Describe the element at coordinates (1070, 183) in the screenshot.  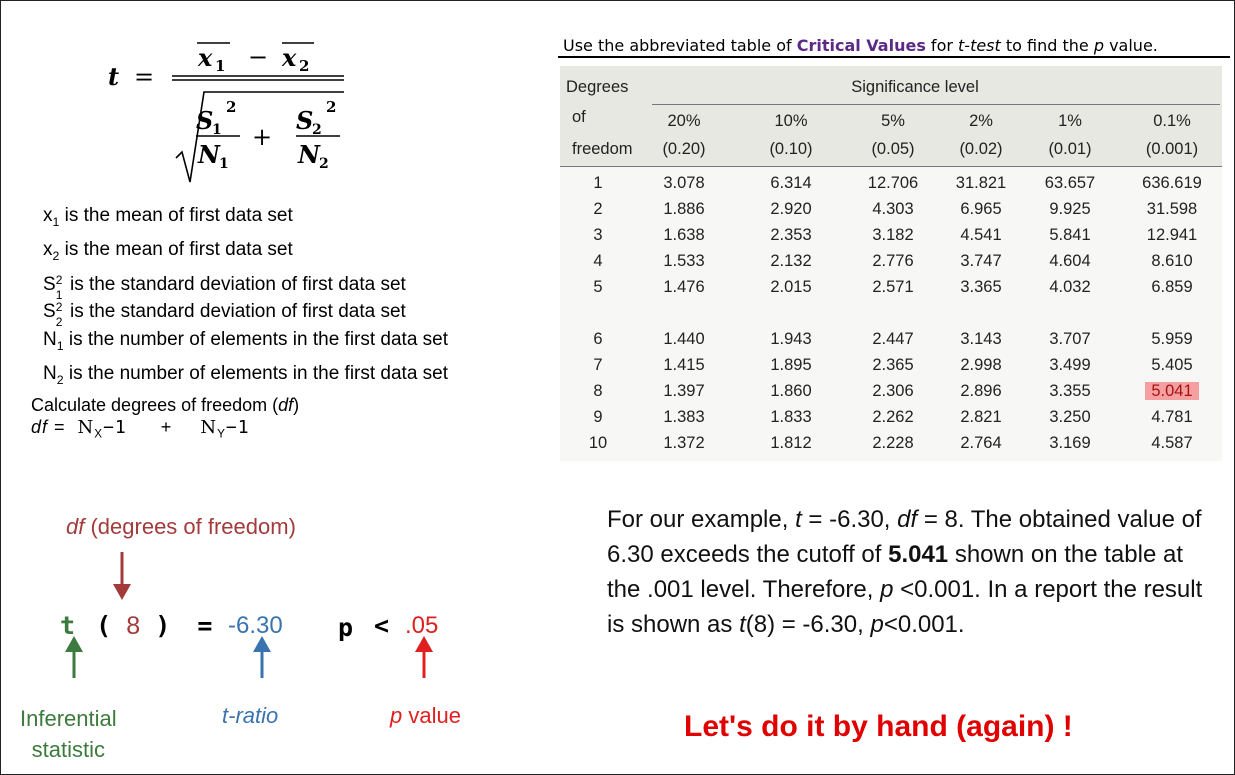
I see `critical-value-cell: 63.657` at that location.